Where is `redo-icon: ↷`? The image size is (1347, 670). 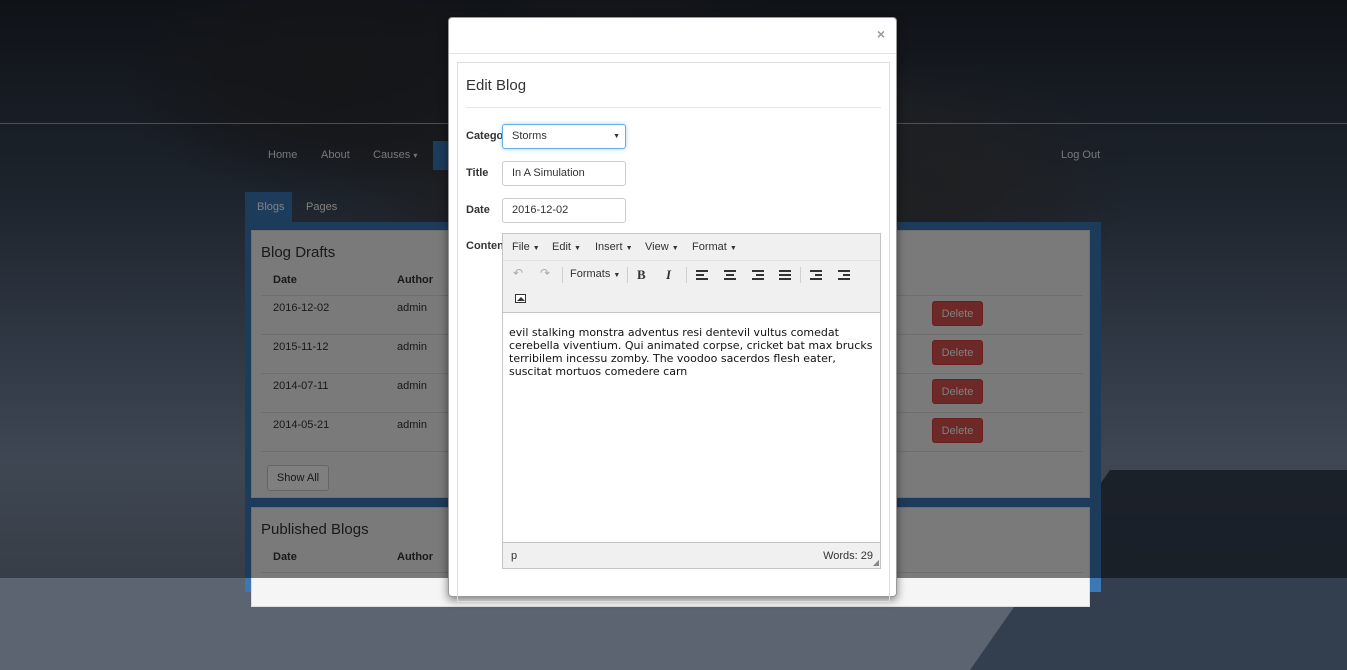
redo-icon: ↷ is located at coordinates (545, 273).